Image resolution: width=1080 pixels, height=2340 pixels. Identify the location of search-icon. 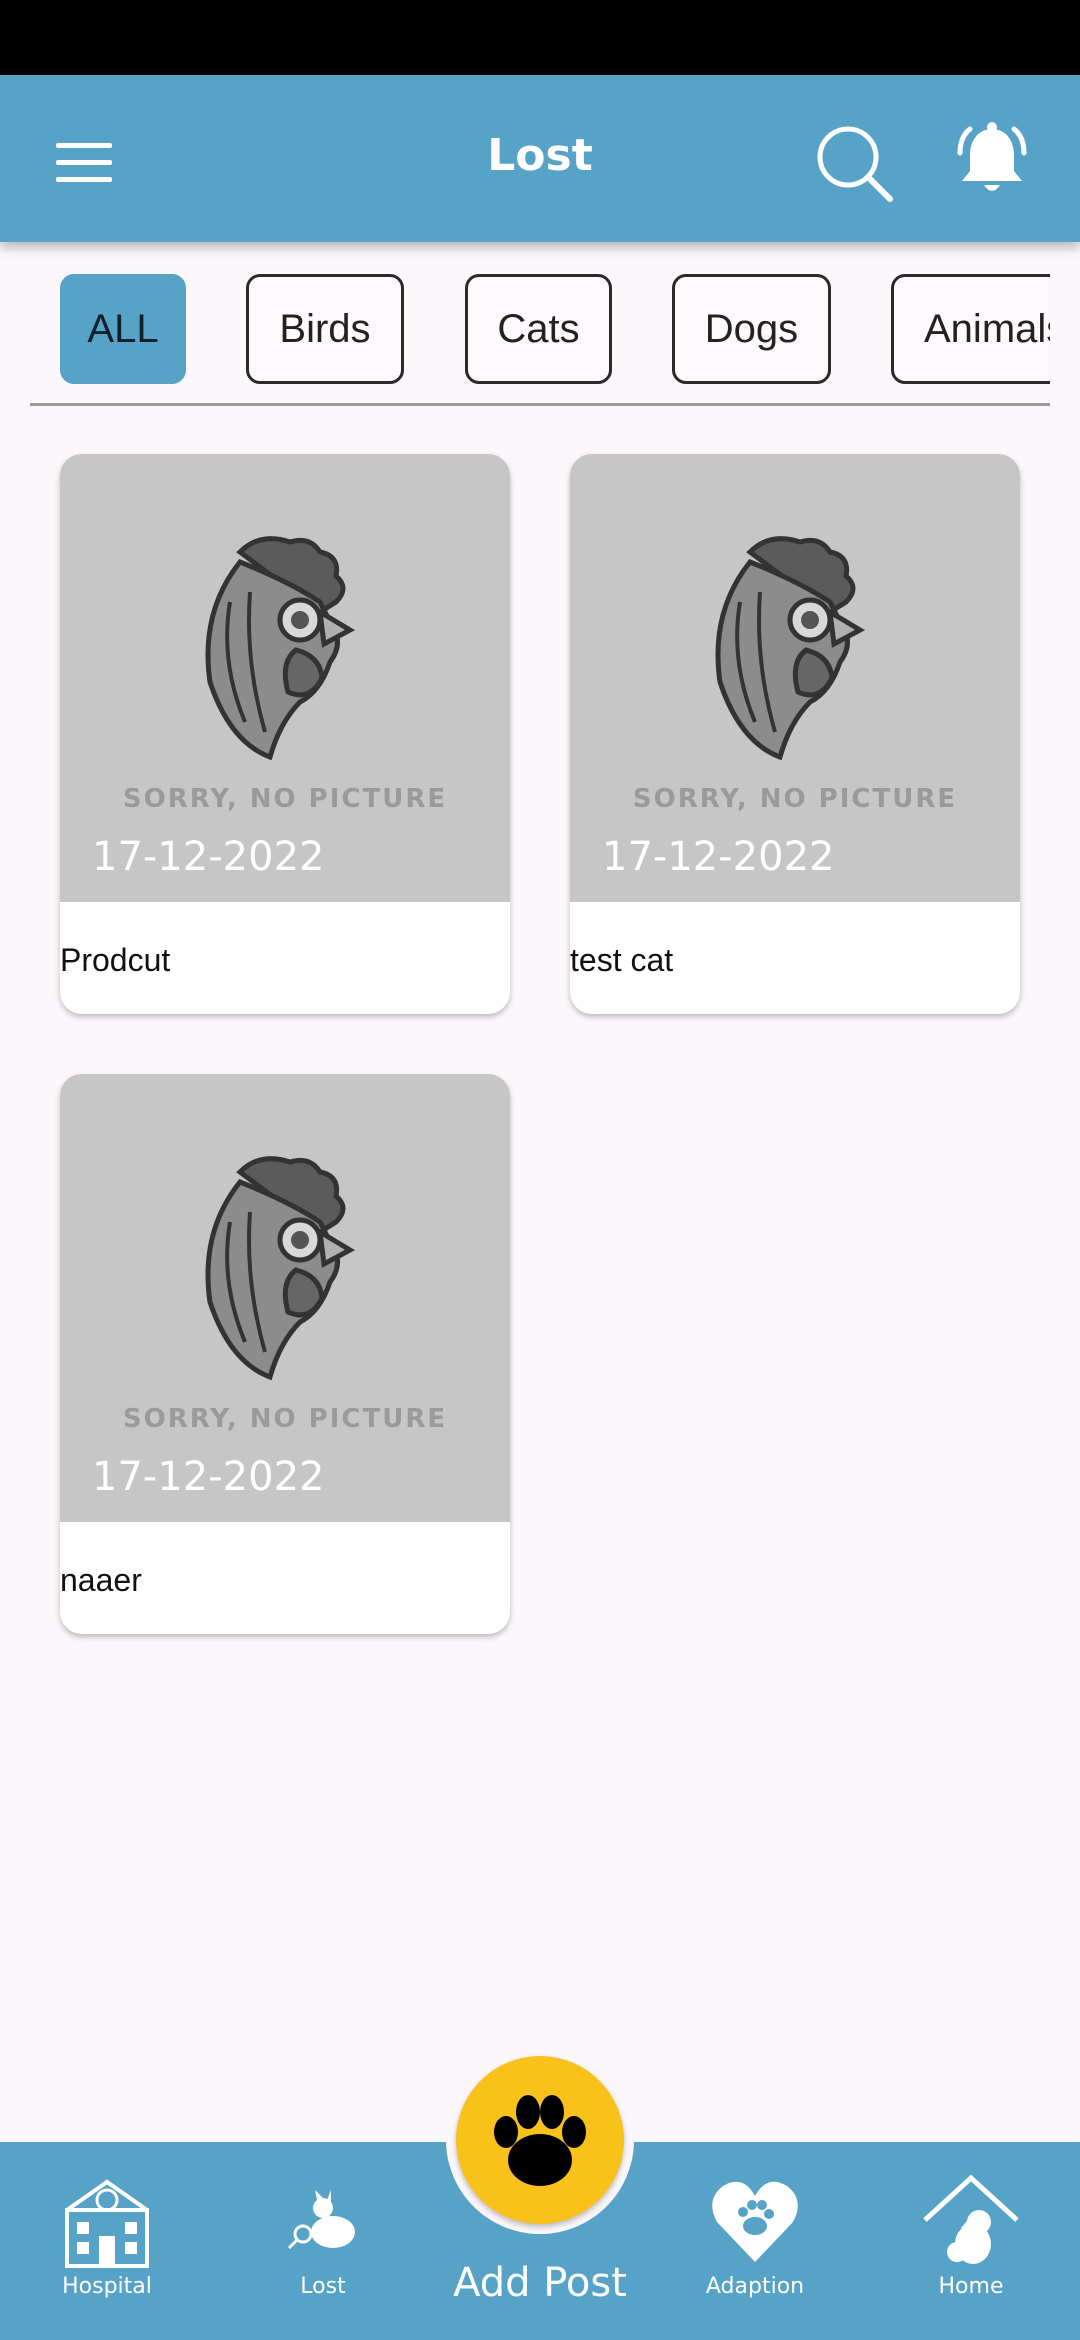
(855, 164).